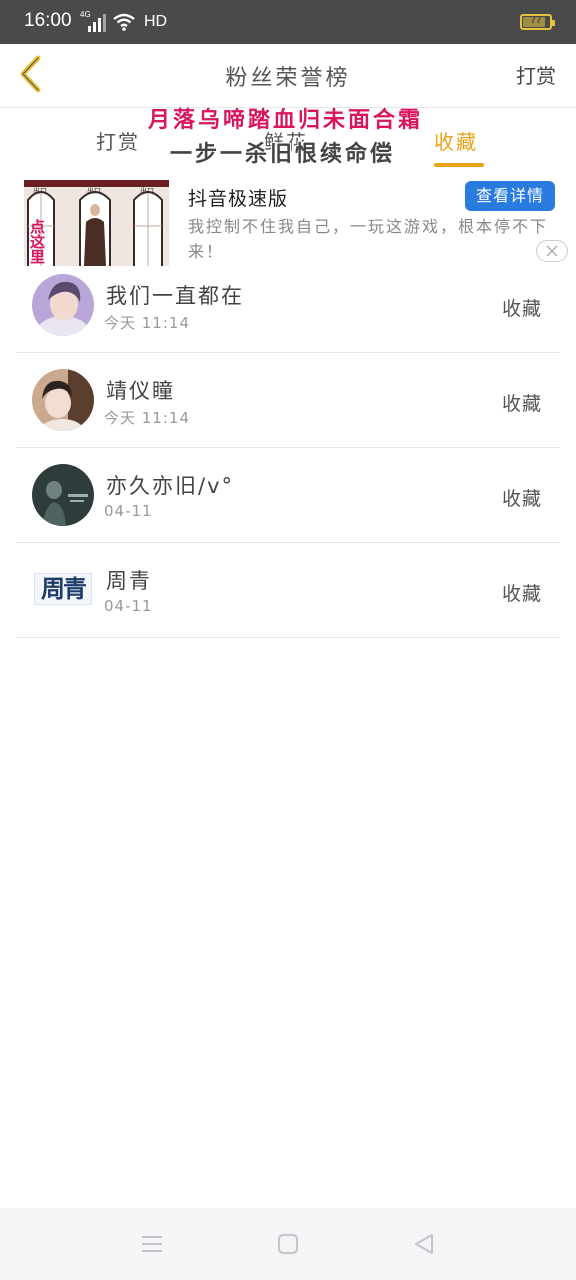 The image size is (576, 1280). What do you see at coordinates (94, 191) in the screenshot?
I see `ad-image-door-label-2: 出口` at bounding box center [94, 191].